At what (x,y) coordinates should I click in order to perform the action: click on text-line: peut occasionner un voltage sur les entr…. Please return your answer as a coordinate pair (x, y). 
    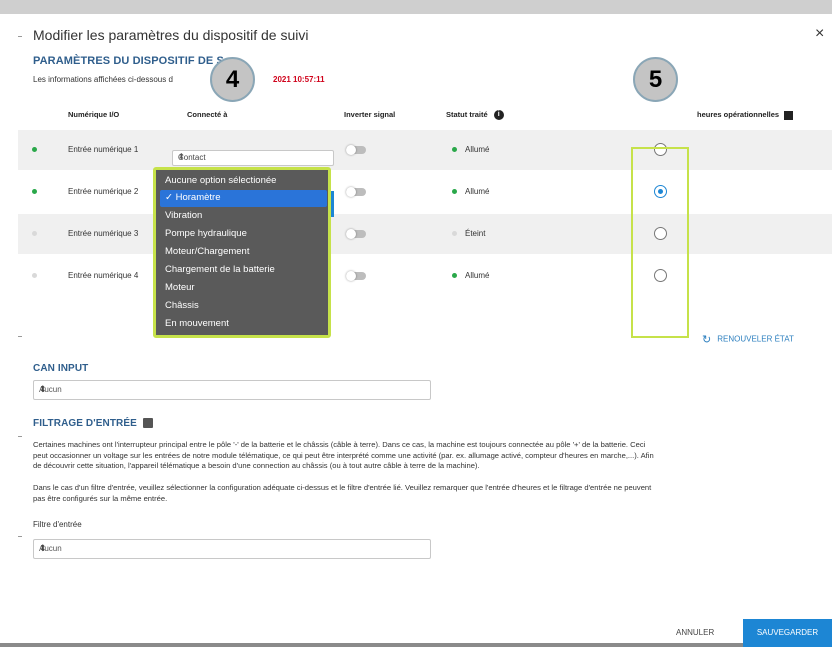
    Looking at the image, I should click on (343, 455).